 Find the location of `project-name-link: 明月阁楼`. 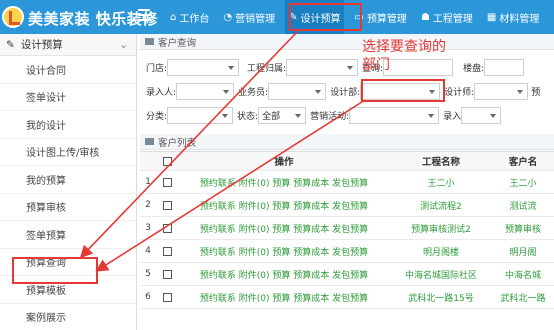

project-name-link: 明月阁楼 is located at coordinates (441, 251).